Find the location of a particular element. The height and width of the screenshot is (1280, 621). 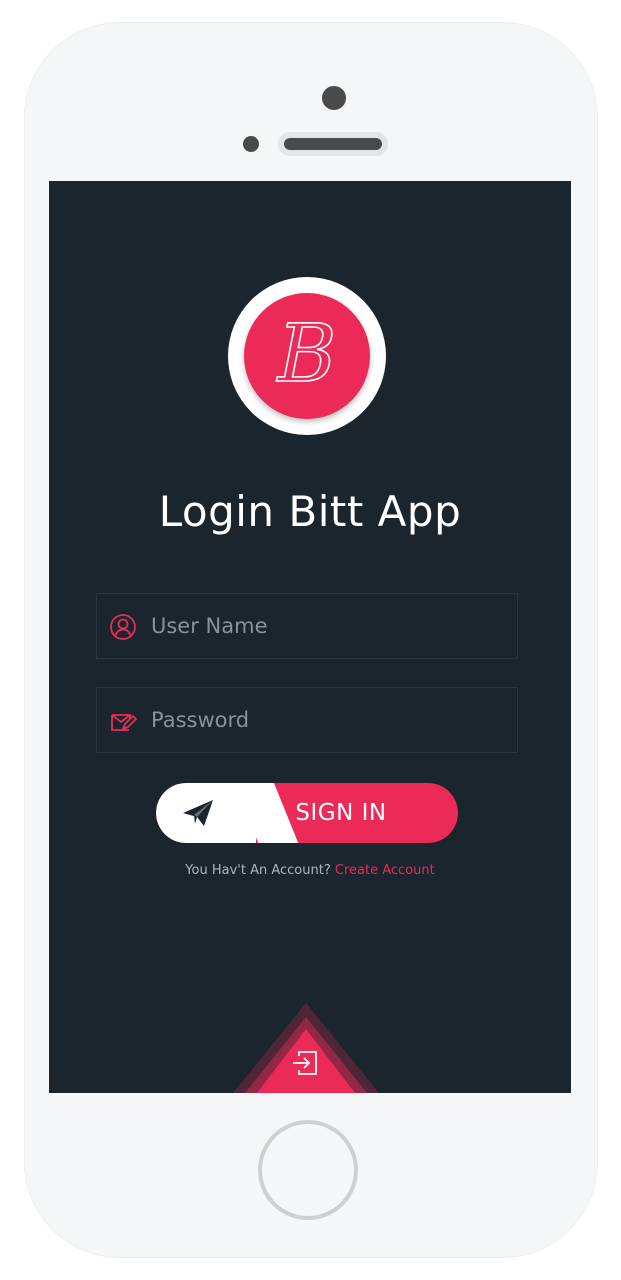

create-account-prompt: You Hav't An Account? Create Account is located at coordinates (310, 870).